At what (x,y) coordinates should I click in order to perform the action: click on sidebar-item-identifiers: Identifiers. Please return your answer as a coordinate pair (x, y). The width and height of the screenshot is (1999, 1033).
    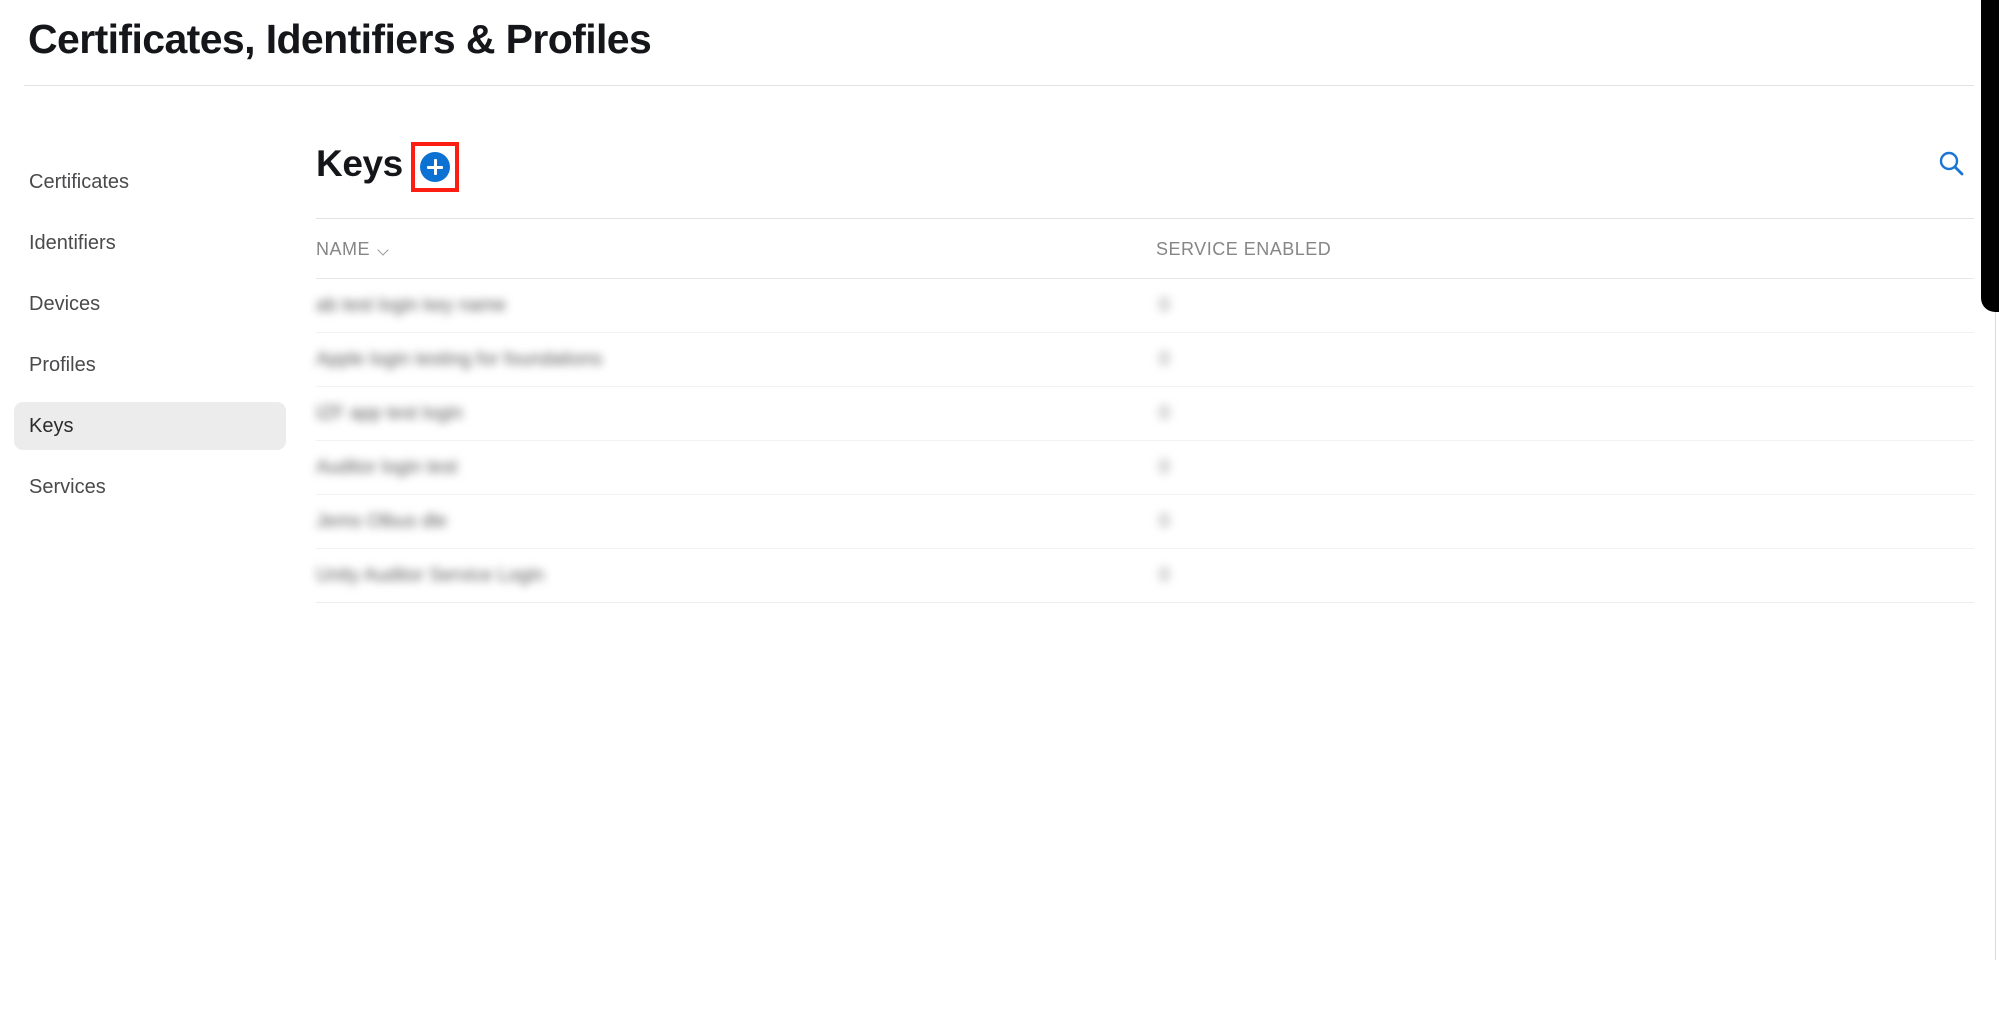
    Looking at the image, I should click on (150, 243).